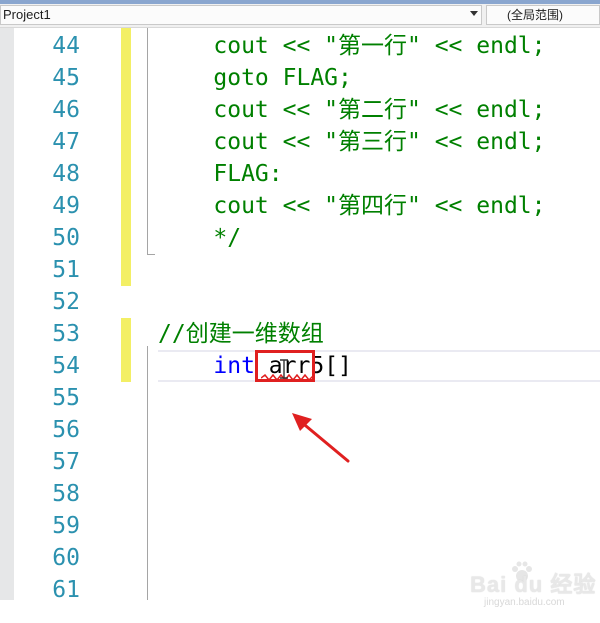  What do you see at coordinates (338, 366) in the screenshot?
I see `brackets: []` at bounding box center [338, 366].